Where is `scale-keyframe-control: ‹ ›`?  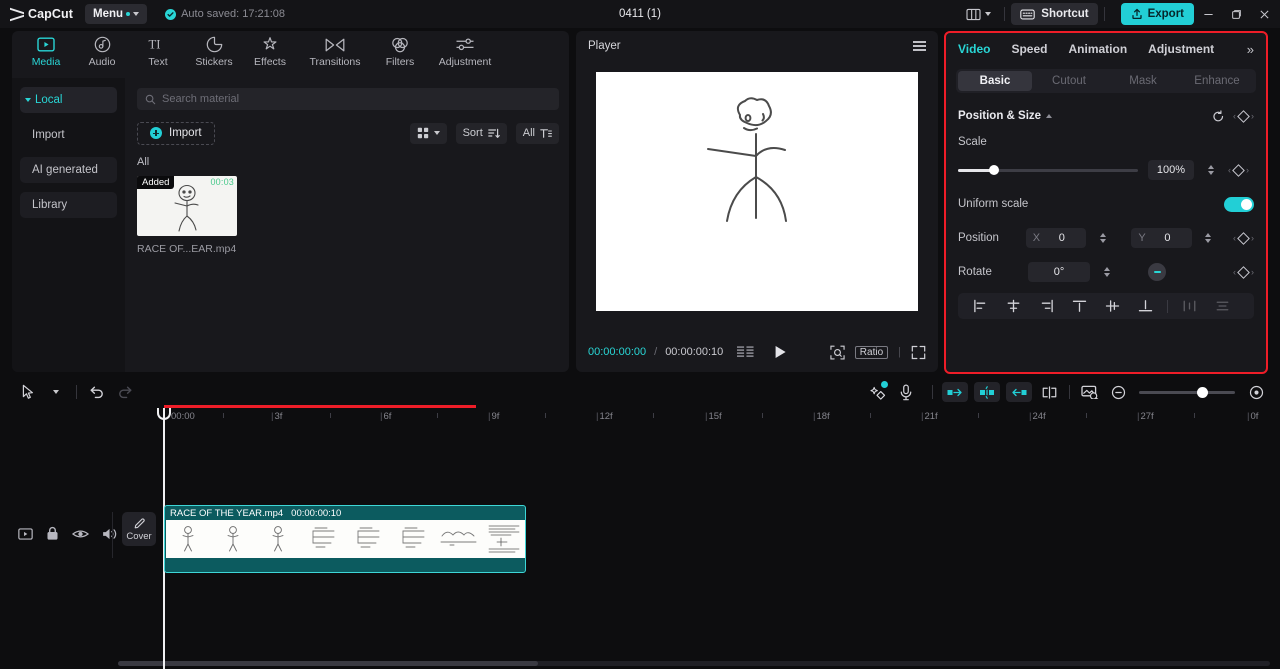
scale-keyframe-control: ‹ › is located at coordinates (1238, 170).